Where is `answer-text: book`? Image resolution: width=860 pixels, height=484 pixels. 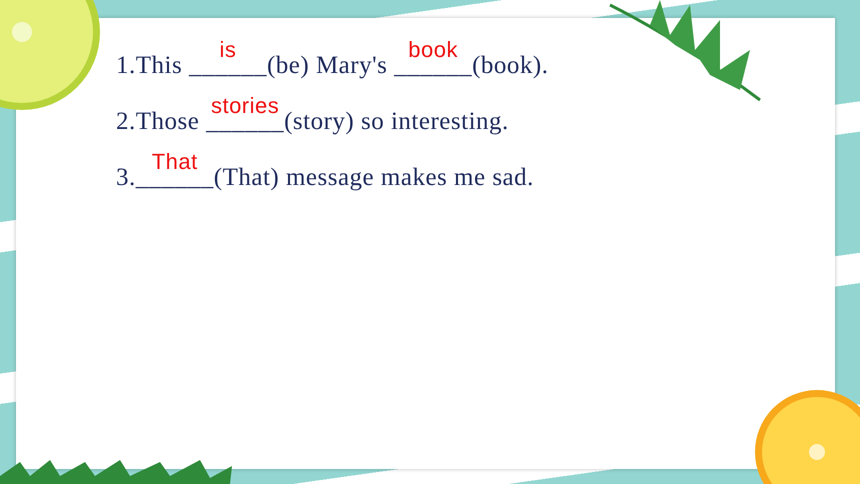
answer-text: book is located at coordinates (433, 49).